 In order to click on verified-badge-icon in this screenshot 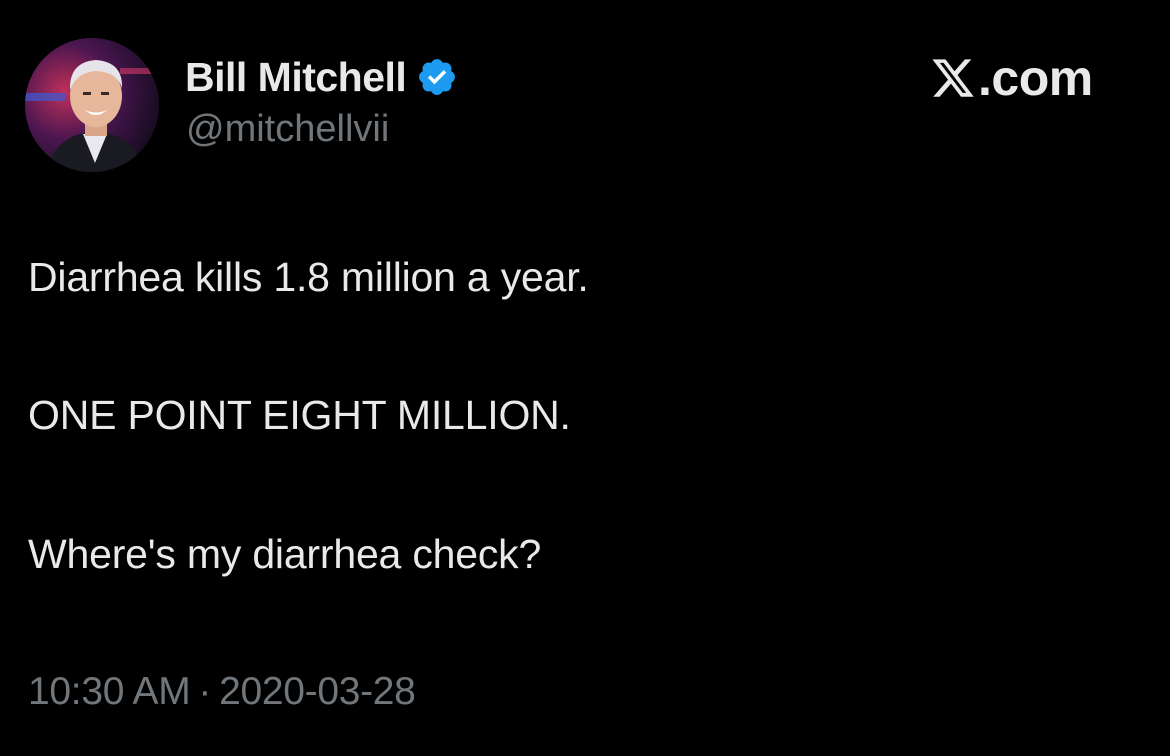, I will do `click(437, 77)`.